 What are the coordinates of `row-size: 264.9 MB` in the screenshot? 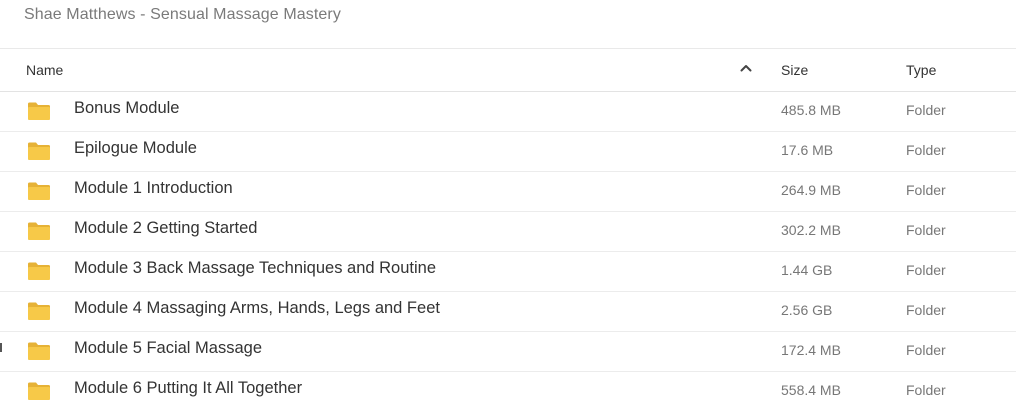 It's located at (811, 190).